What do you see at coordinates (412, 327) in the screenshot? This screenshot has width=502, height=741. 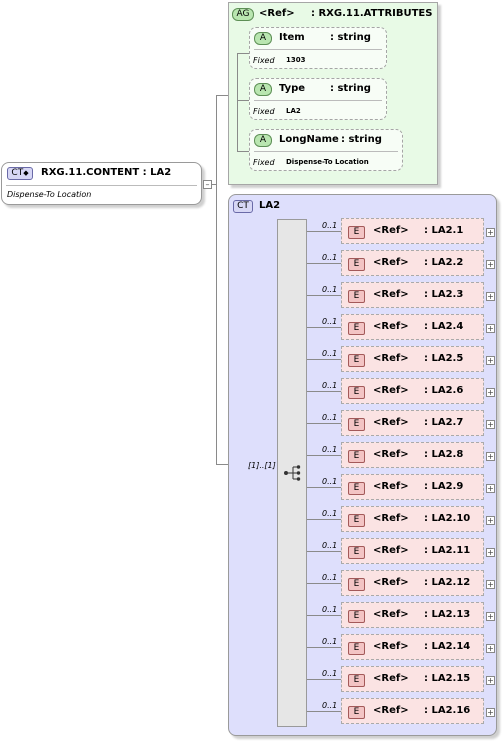 I see `element-la2-4: E <Ref> : LA2.4` at bounding box center [412, 327].